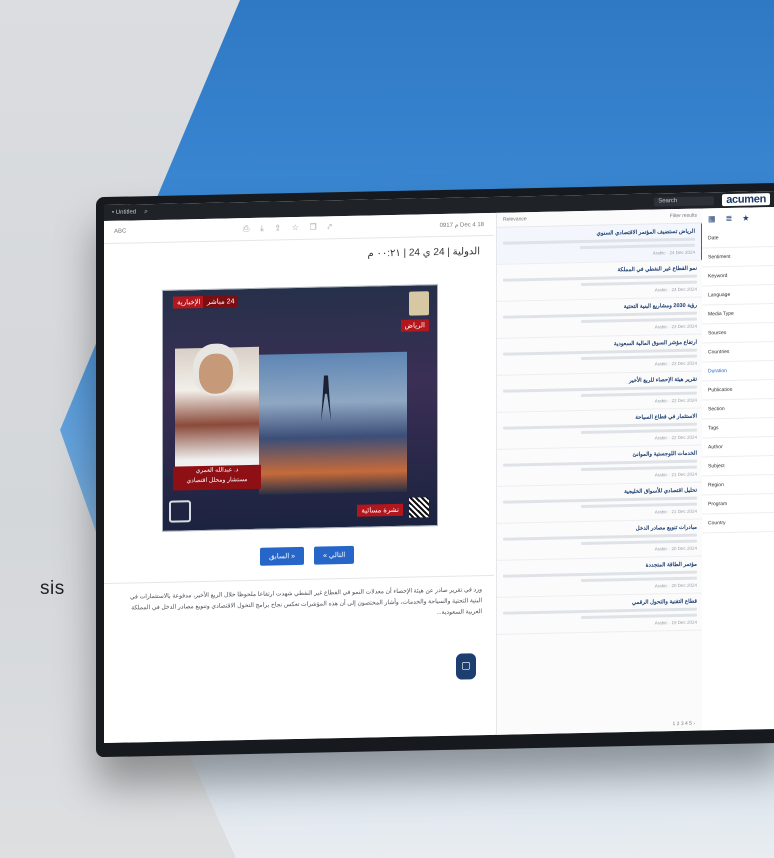 The height and width of the screenshot is (858, 774). I want to click on filter-item: Sources, so click(738, 333).